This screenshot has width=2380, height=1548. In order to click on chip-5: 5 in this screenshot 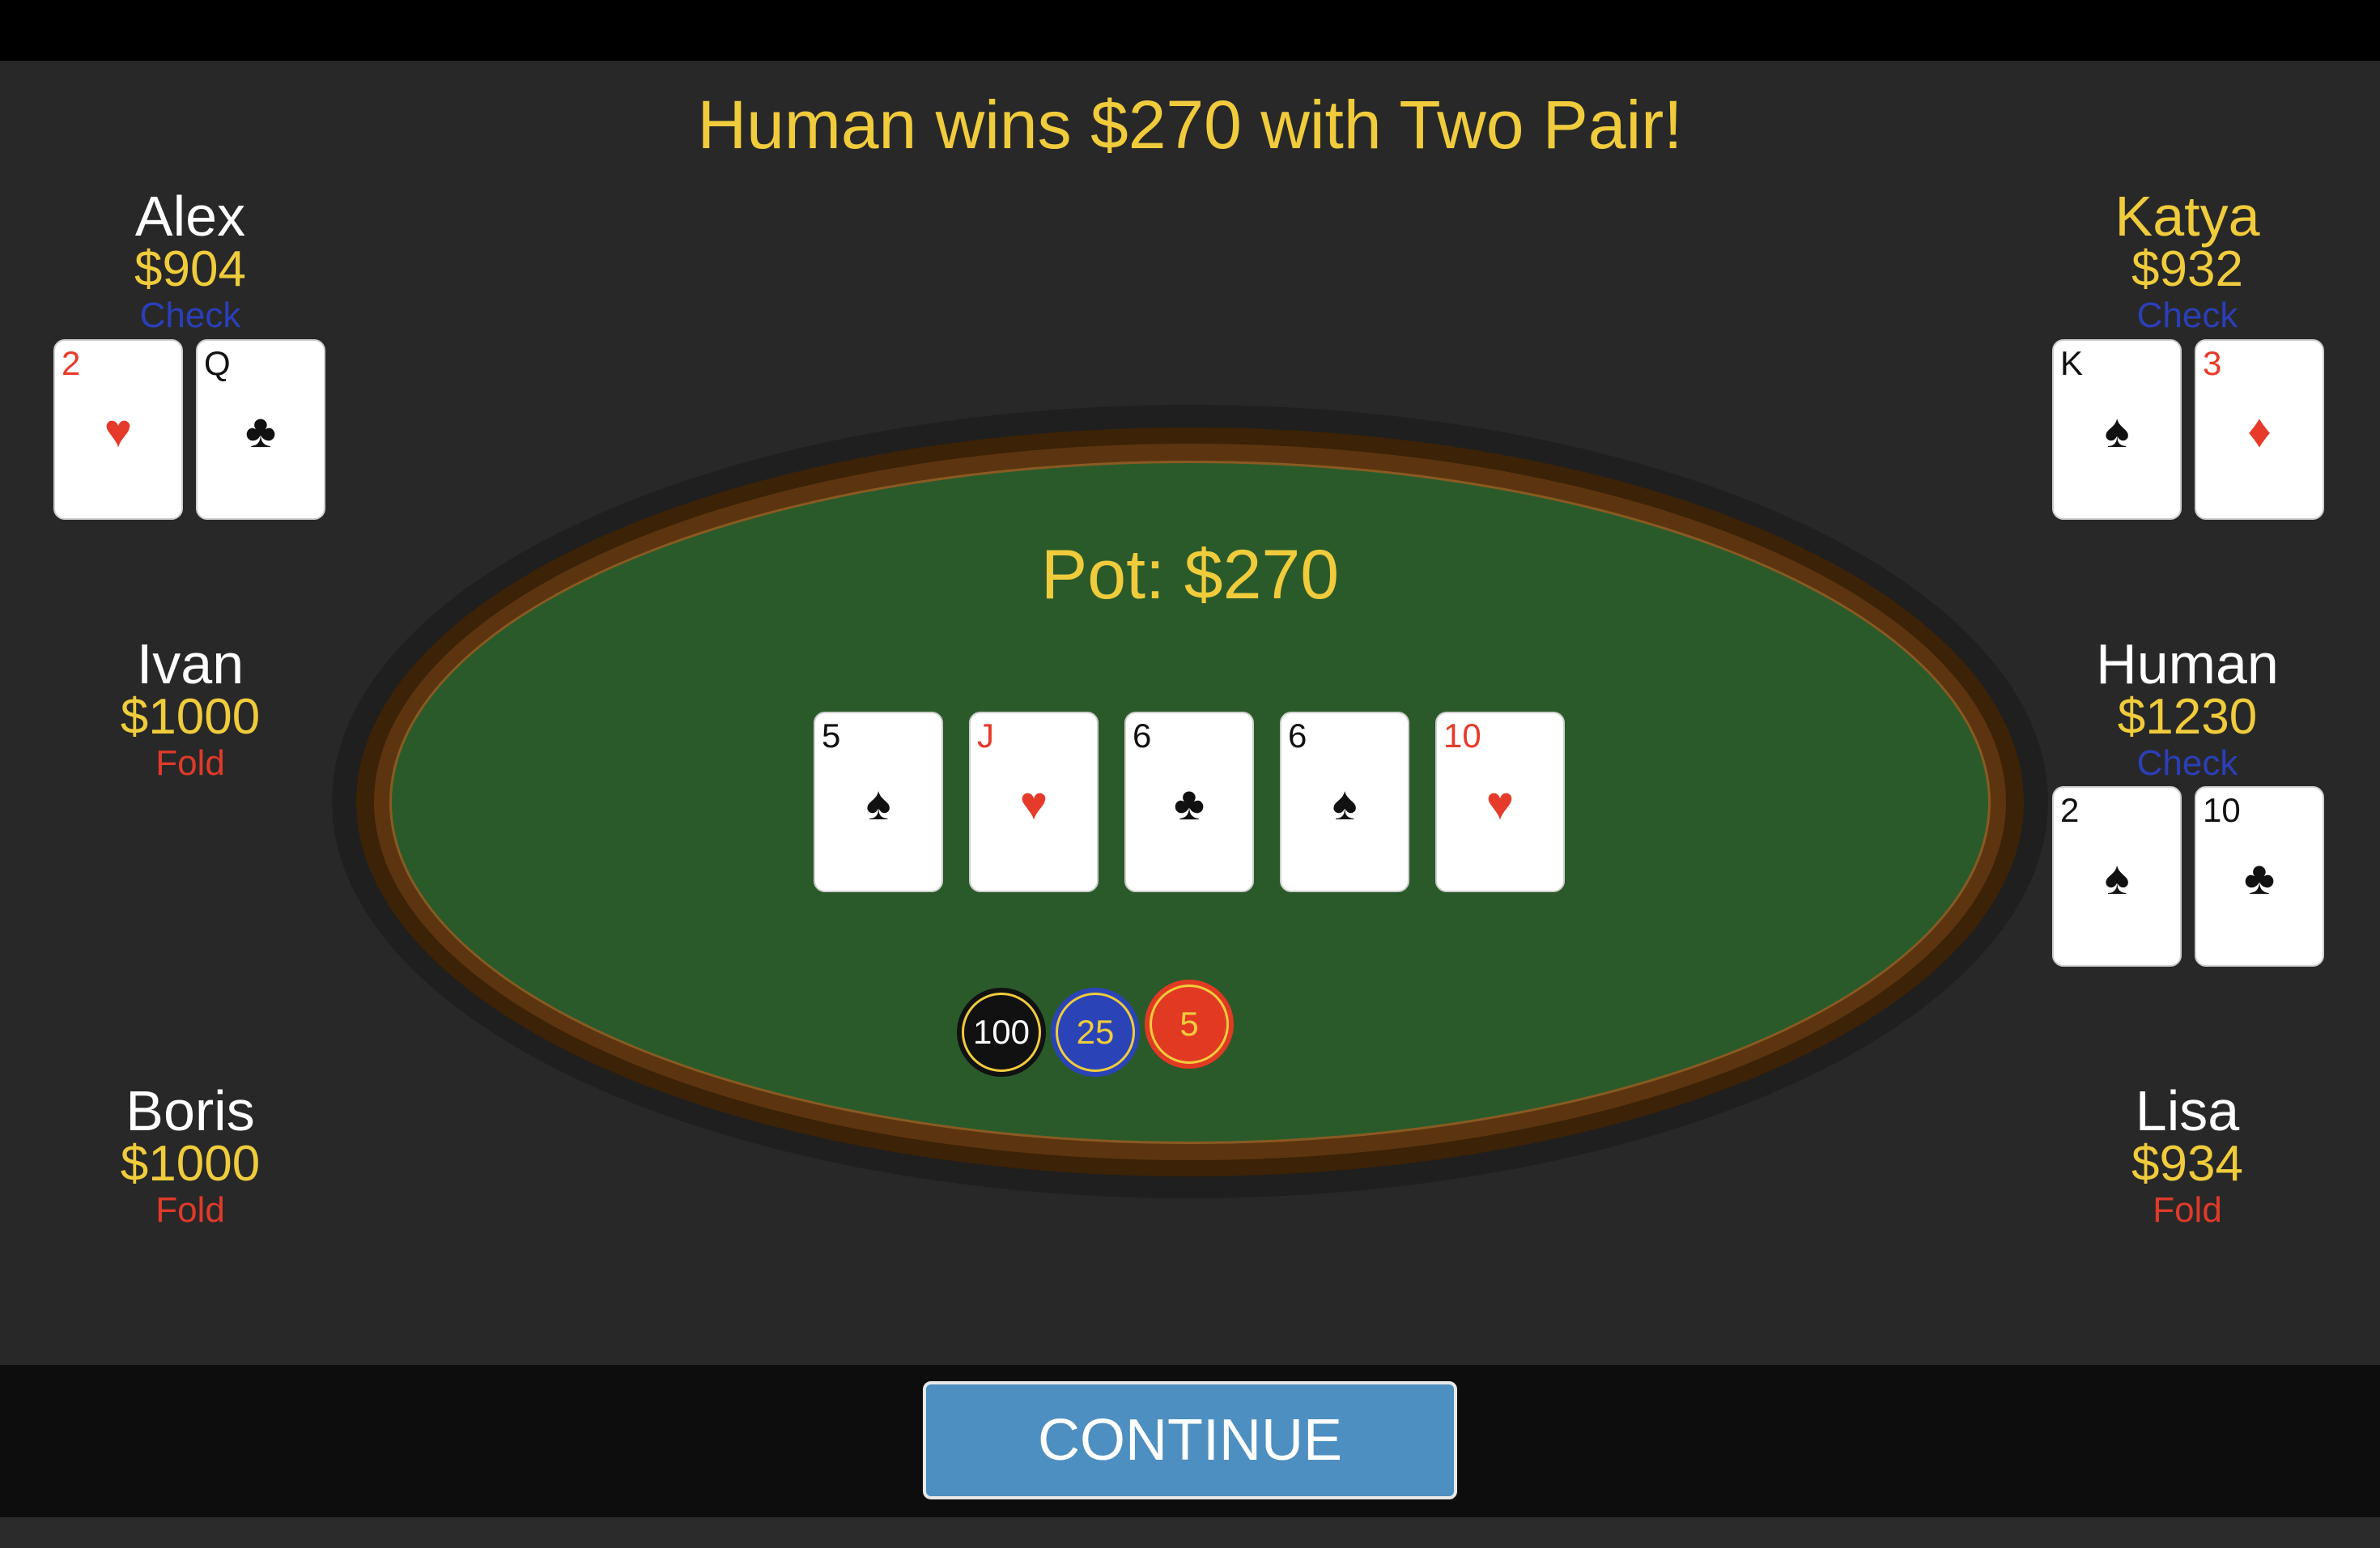, I will do `click(1189, 1025)`.